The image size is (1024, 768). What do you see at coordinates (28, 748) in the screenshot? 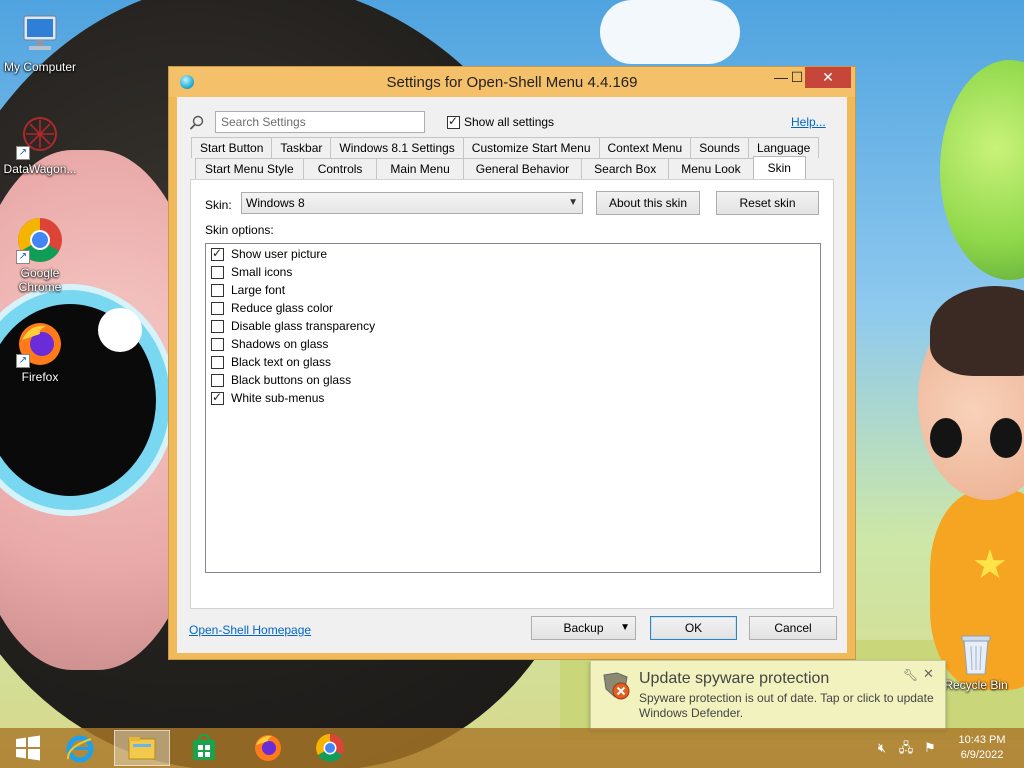
I see `start-button` at bounding box center [28, 748].